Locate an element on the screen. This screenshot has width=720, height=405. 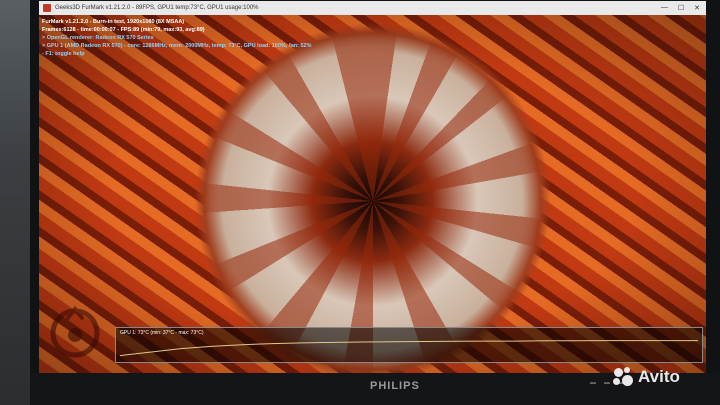
furmark-logo-icon is located at coordinates (75, 331).